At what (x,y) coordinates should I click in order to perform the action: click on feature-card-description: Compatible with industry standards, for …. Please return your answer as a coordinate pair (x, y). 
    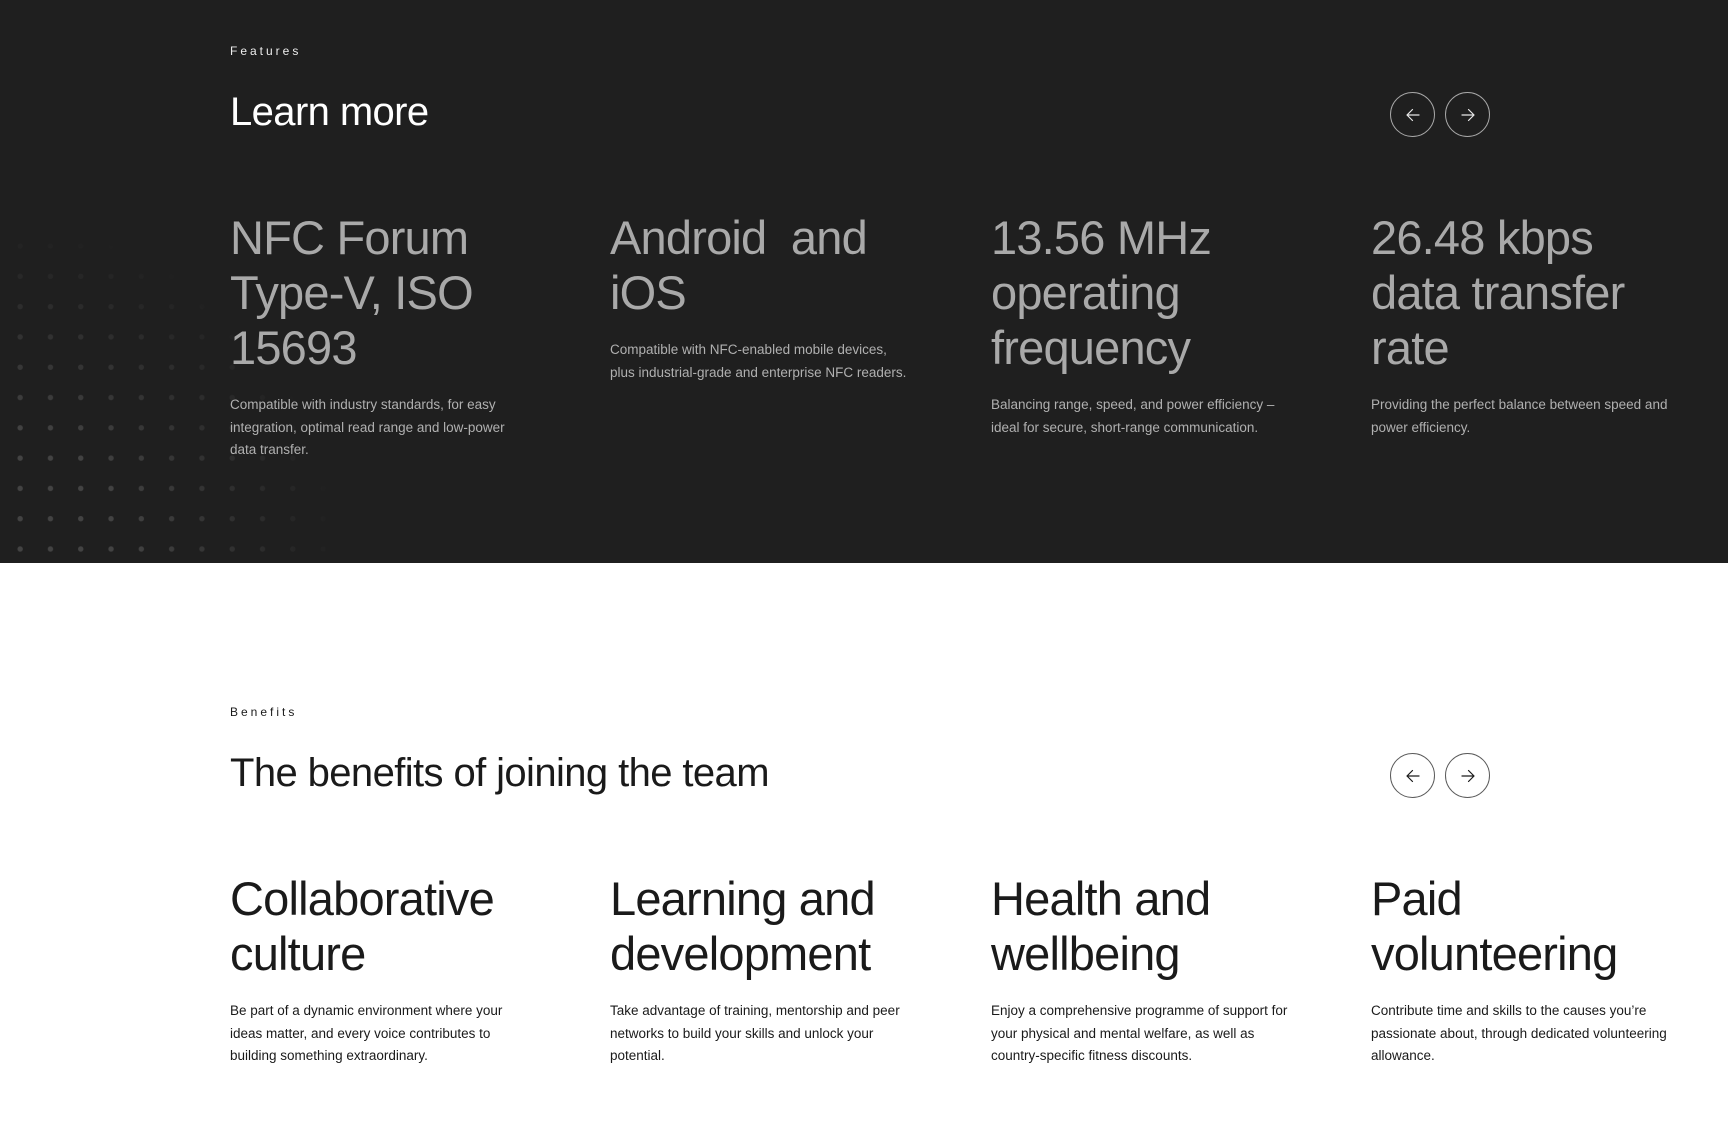
    Looking at the image, I should click on (367, 427).